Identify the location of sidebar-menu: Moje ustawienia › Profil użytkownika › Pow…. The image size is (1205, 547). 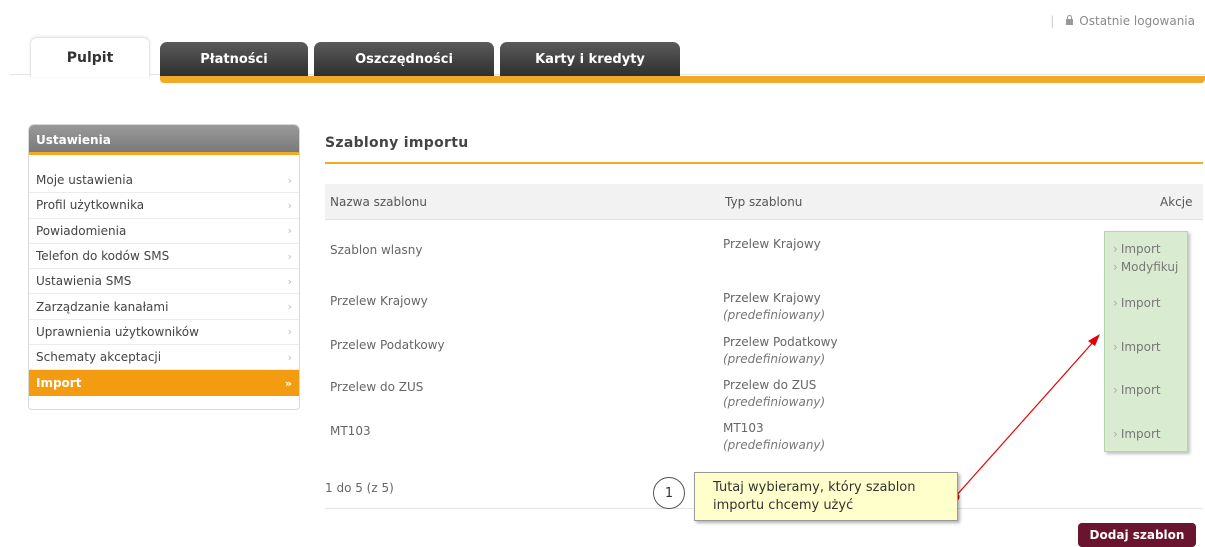
(164, 282).